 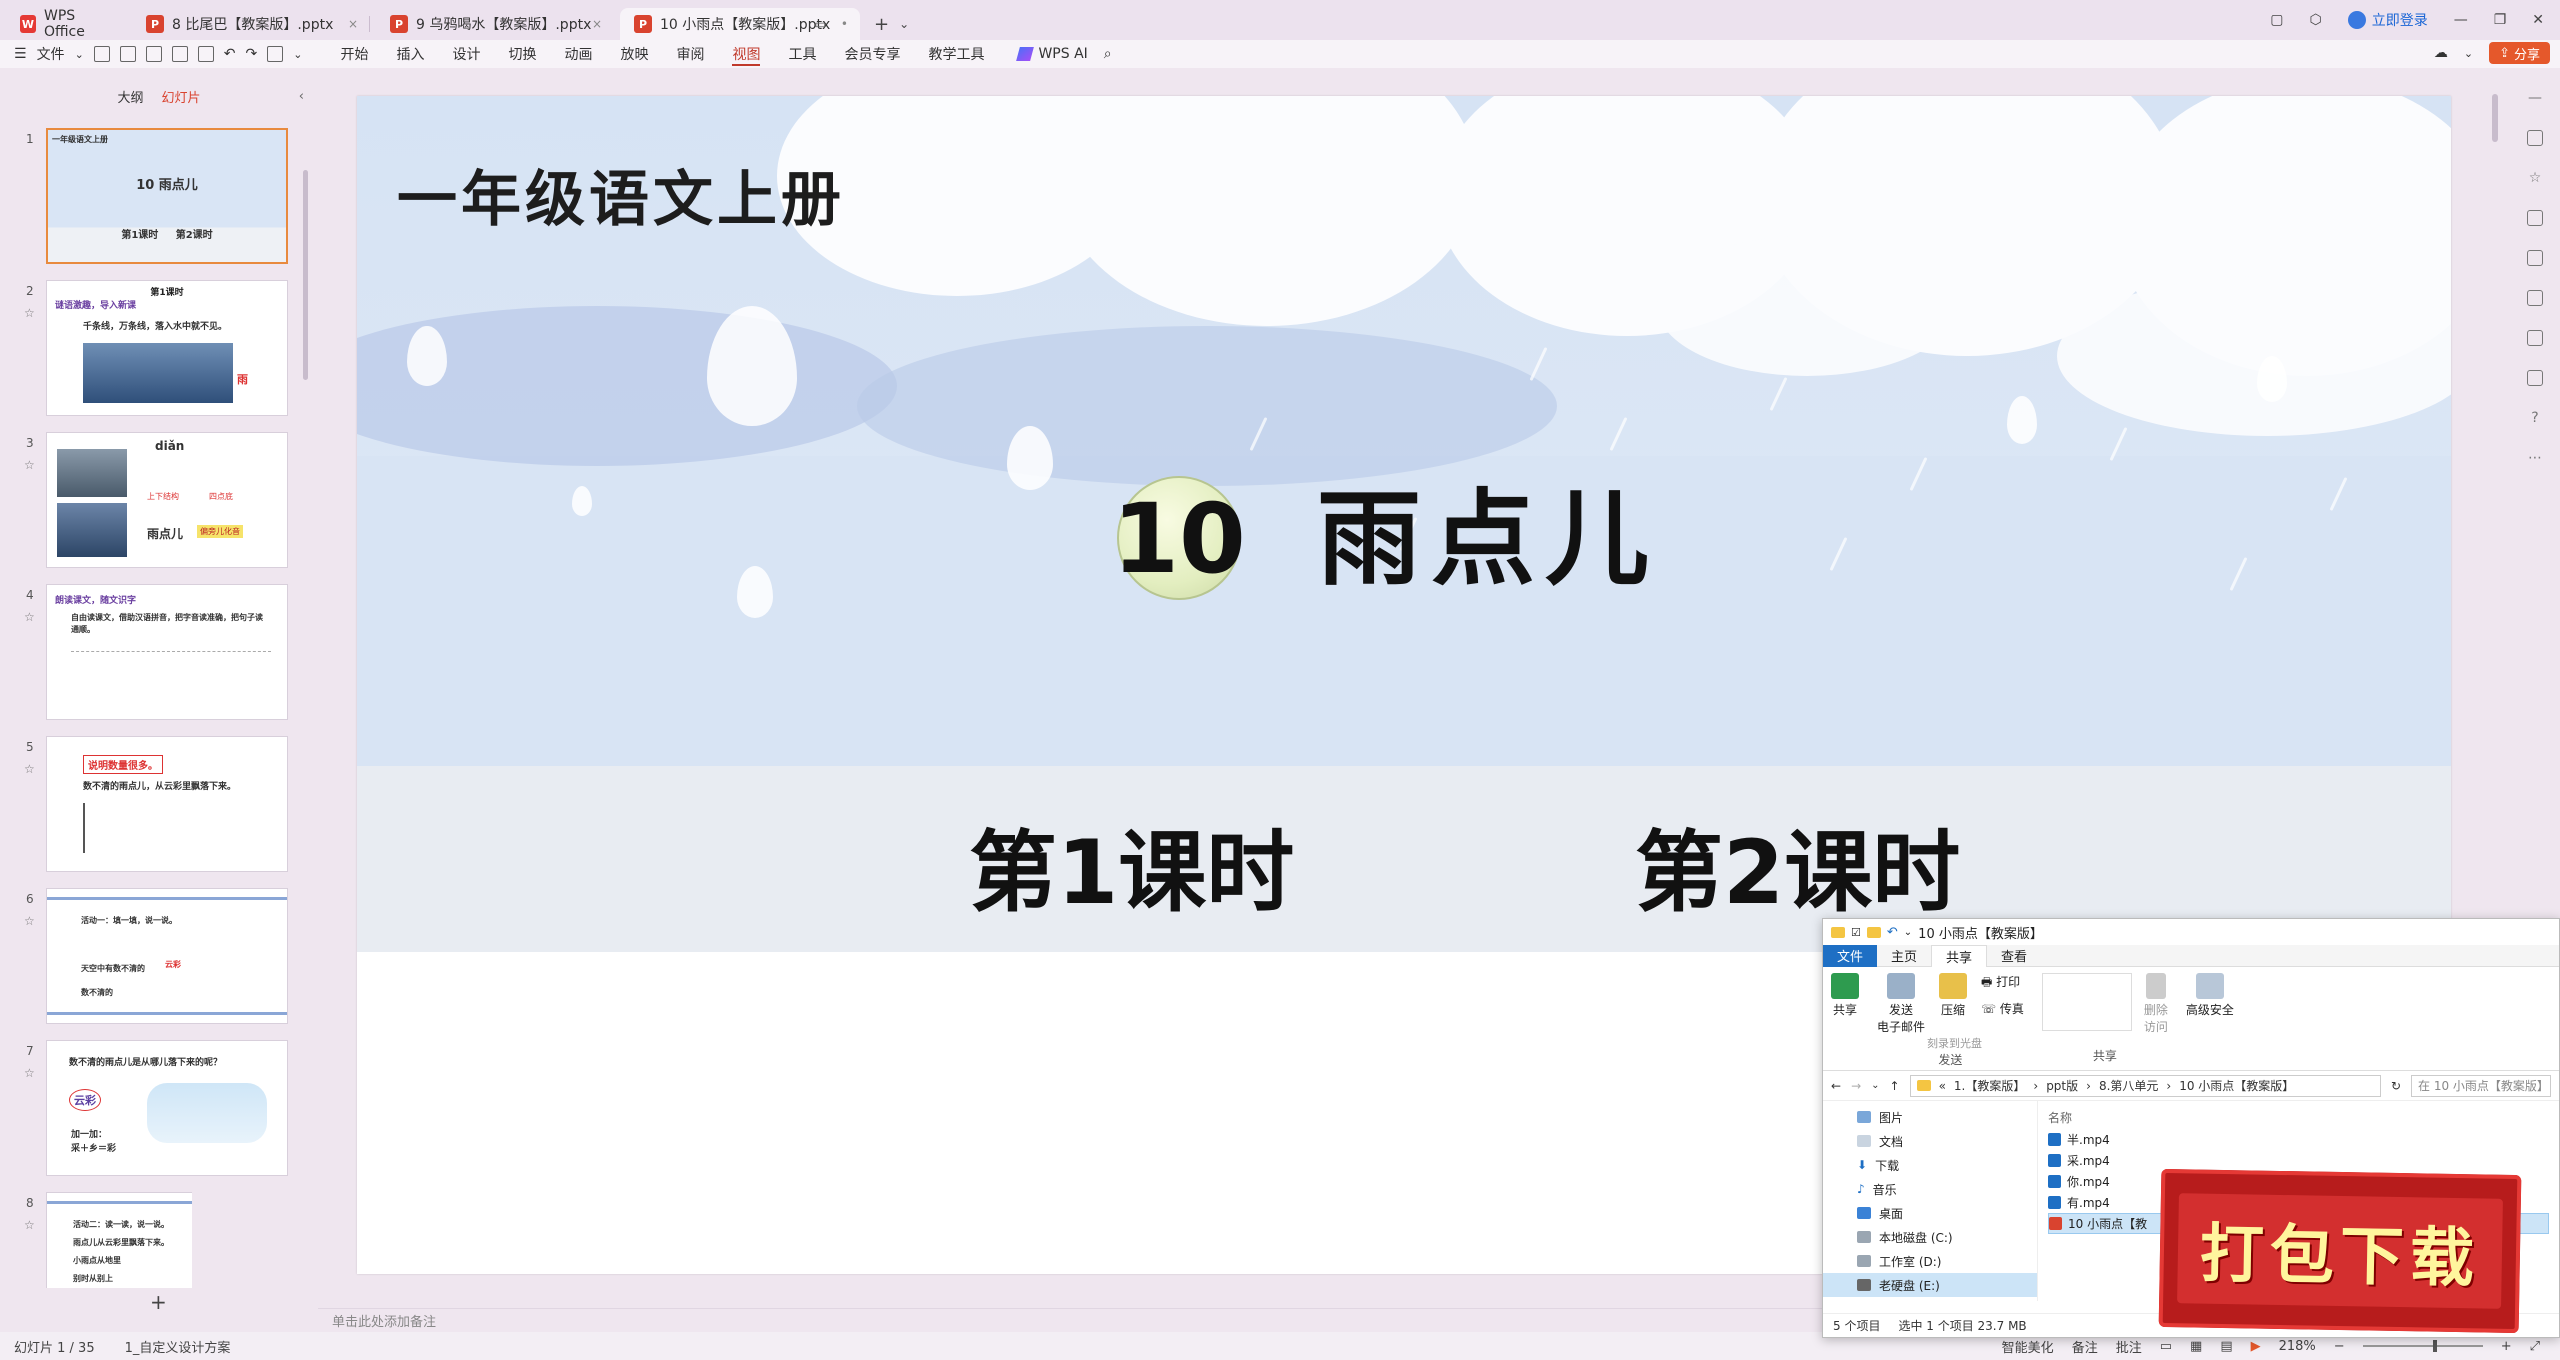 I want to click on print-icon, so click(x=179, y=54).